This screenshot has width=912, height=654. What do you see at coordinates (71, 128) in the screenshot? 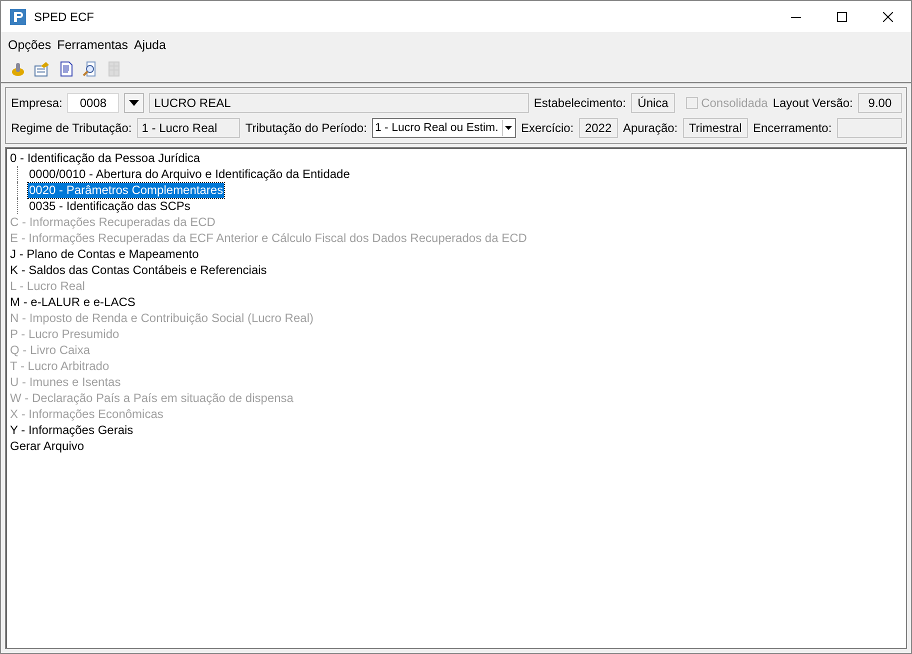
I see `field-label: Regime de Tributação:` at bounding box center [71, 128].